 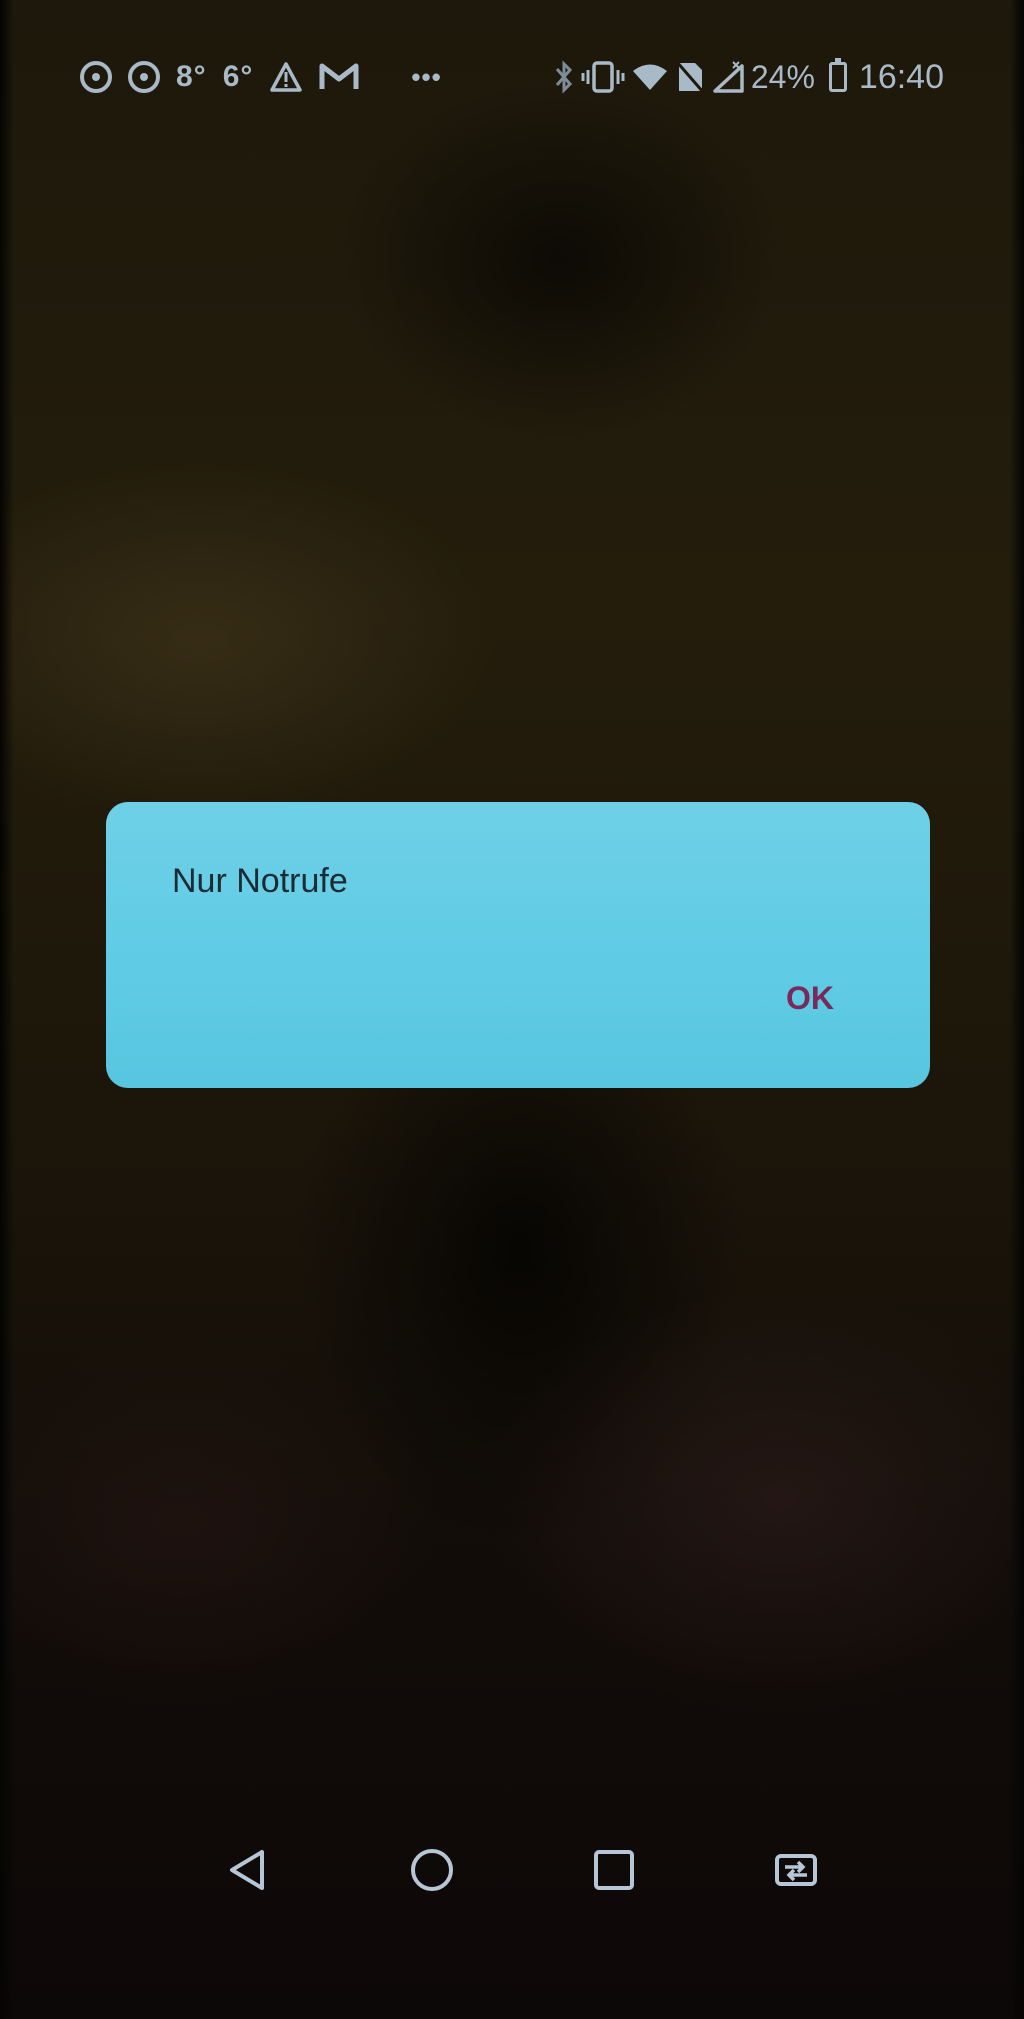 What do you see at coordinates (238, 76) in the screenshot?
I see `temperature-2: 6°` at bounding box center [238, 76].